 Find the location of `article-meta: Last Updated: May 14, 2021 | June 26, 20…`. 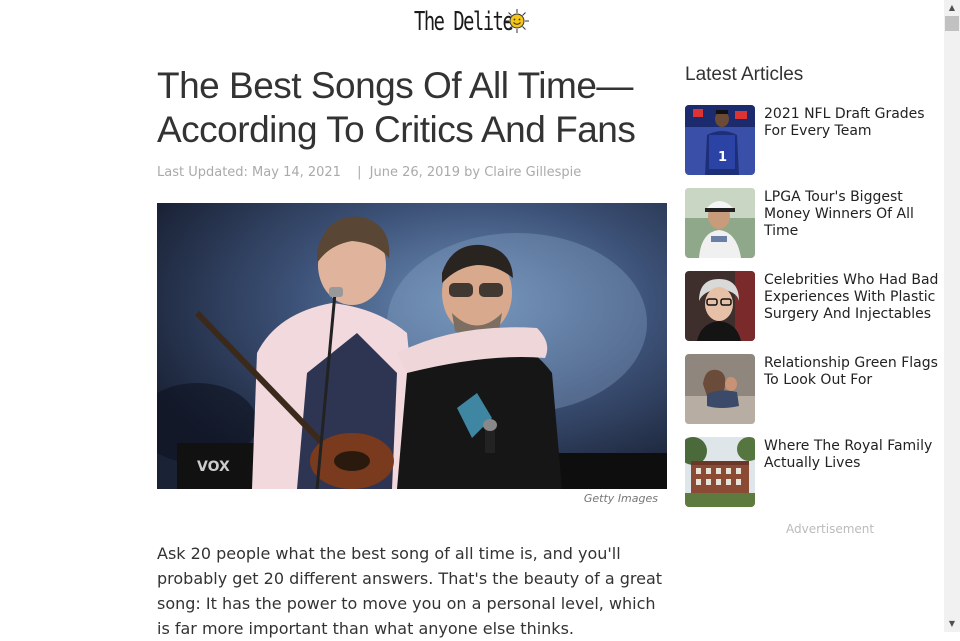

article-meta: Last Updated: May 14, 2021 | June 26, 20… is located at coordinates (369, 172).